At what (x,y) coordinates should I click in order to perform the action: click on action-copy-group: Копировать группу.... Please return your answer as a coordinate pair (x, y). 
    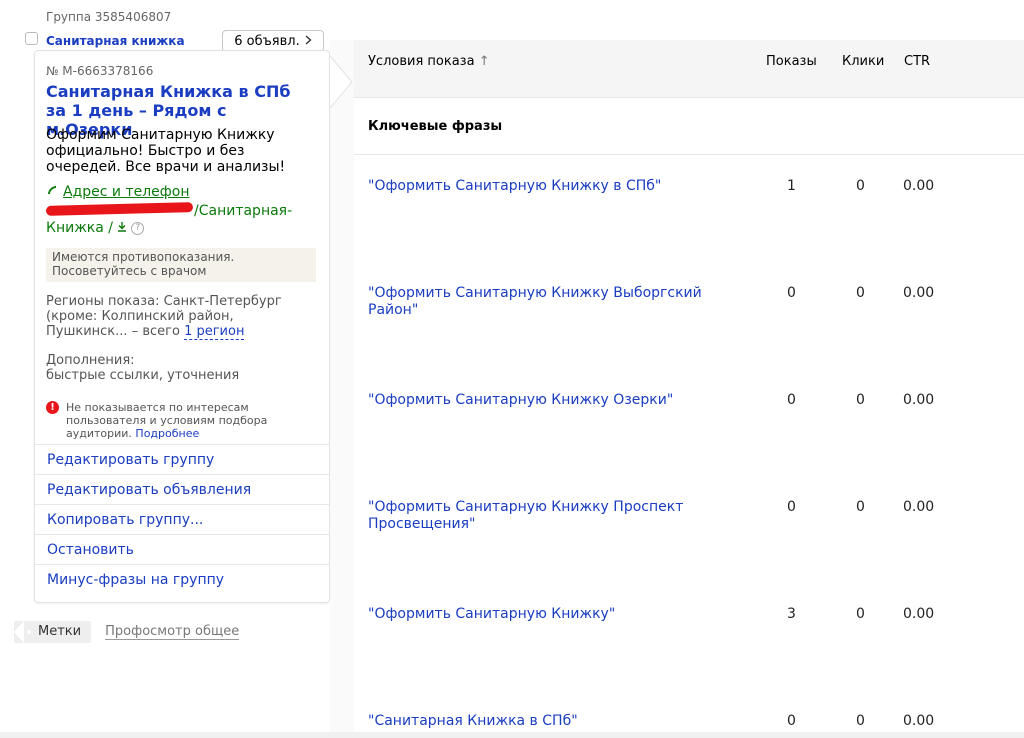
    Looking at the image, I should click on (182, 519).